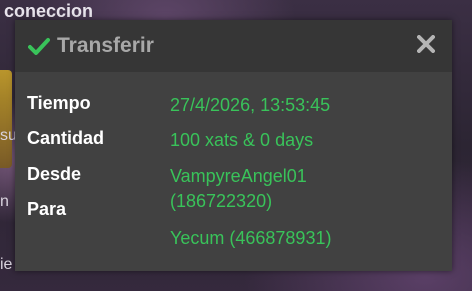  I want to click on value-desde: VampyreAngel01, so click(238, 176).